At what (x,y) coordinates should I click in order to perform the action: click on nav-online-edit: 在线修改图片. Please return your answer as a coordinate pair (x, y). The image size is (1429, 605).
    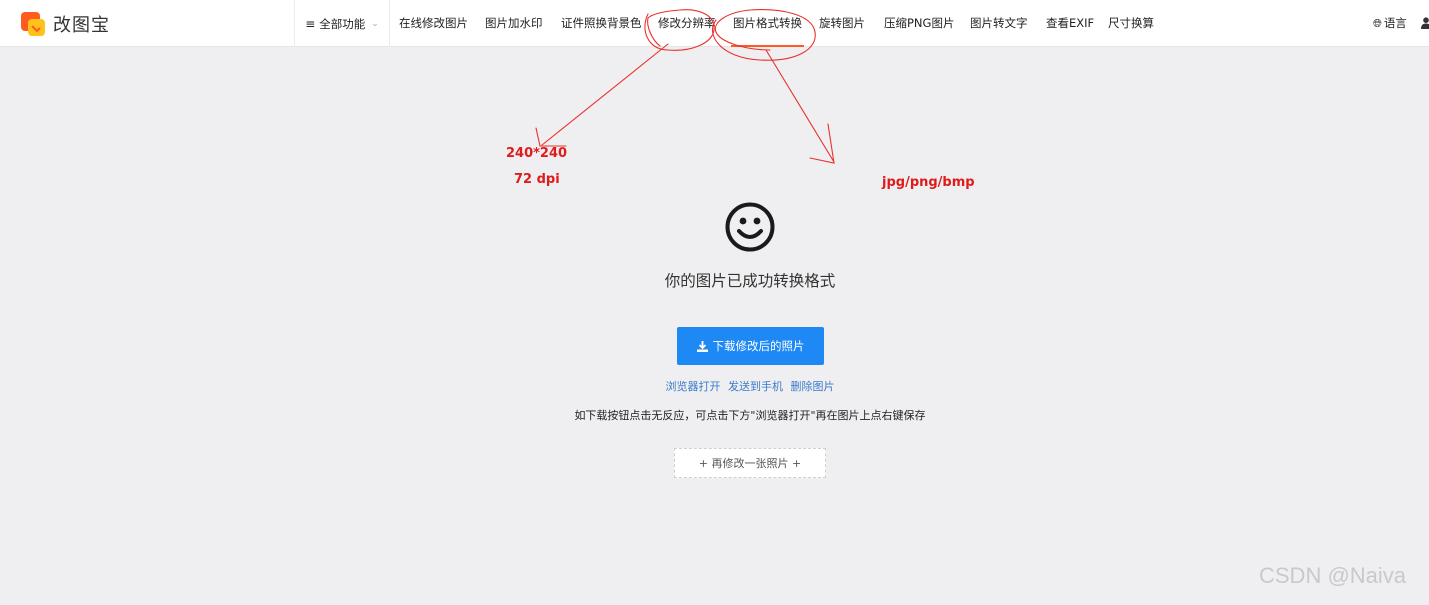
    Looking at the image, I should click on (433, 23).